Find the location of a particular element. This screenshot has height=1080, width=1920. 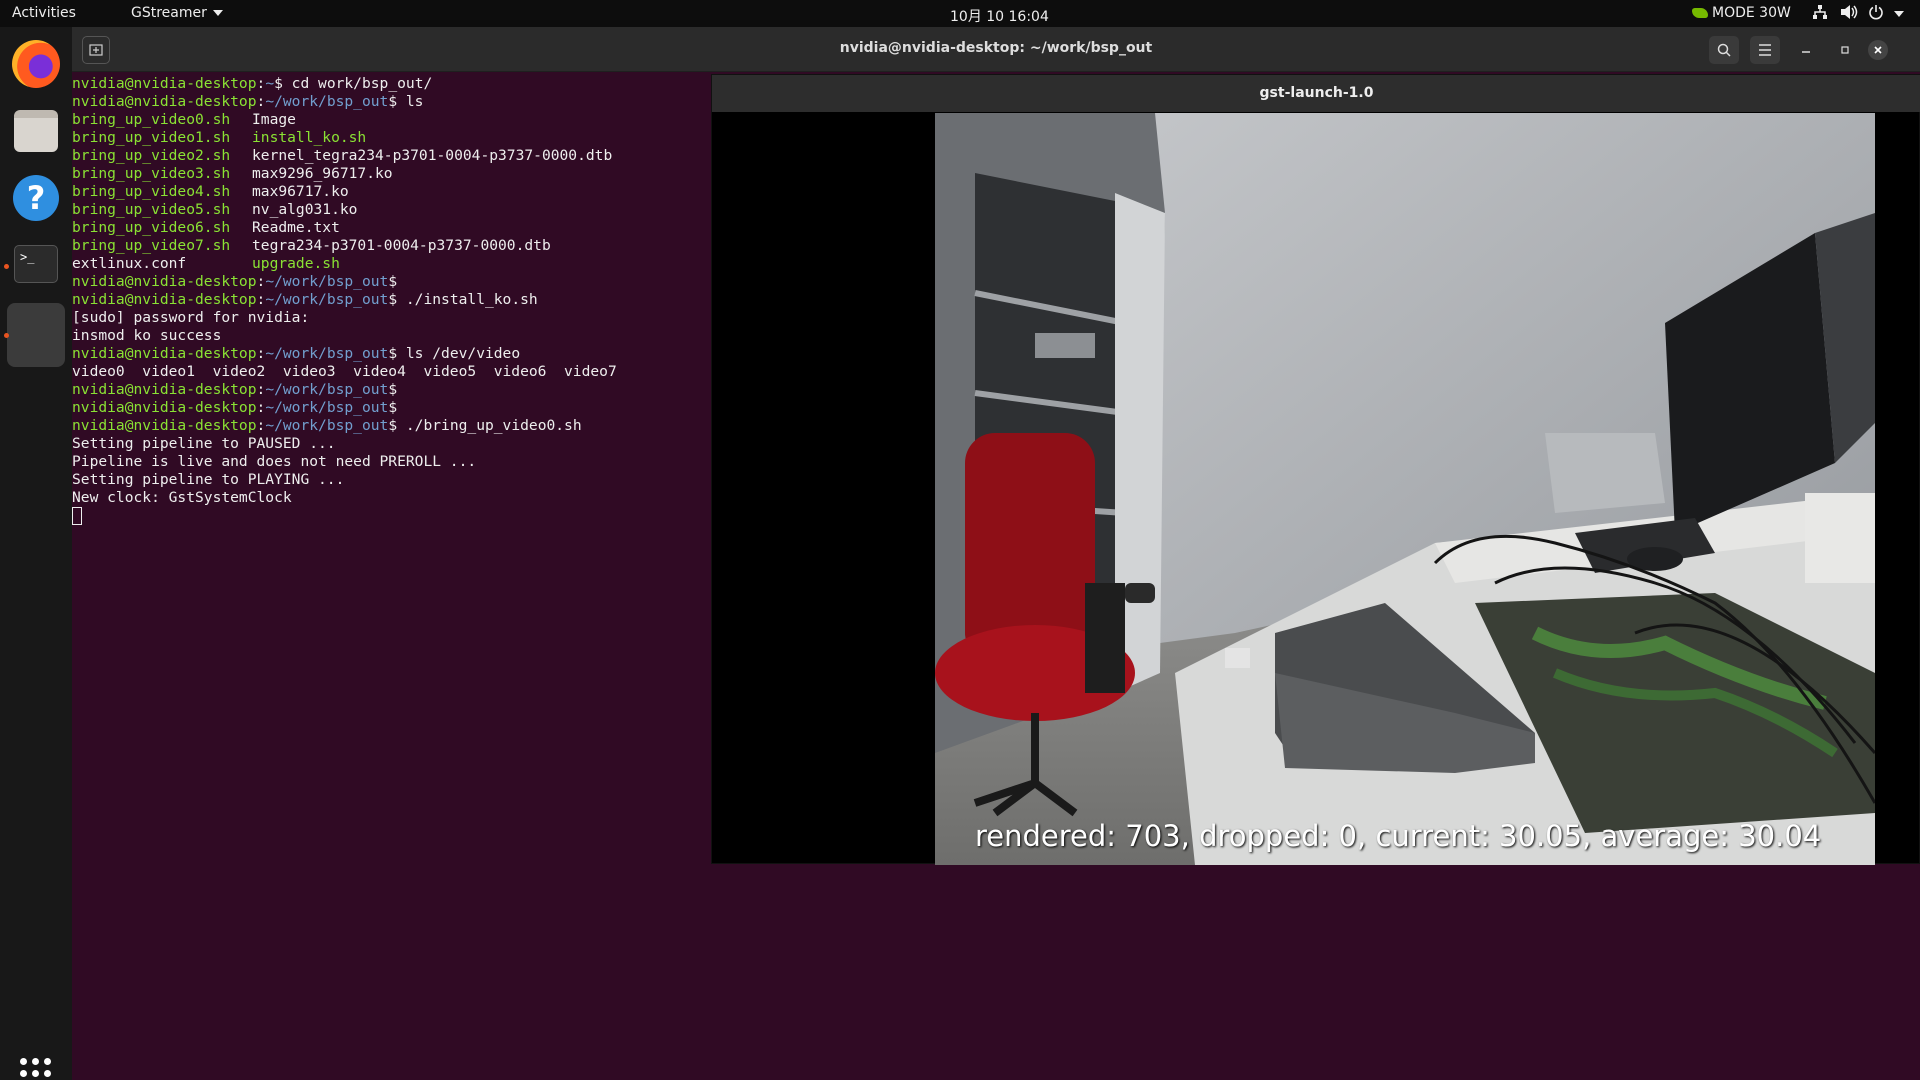

file-name: install_ko.sh is located at coordinates (309, 137).